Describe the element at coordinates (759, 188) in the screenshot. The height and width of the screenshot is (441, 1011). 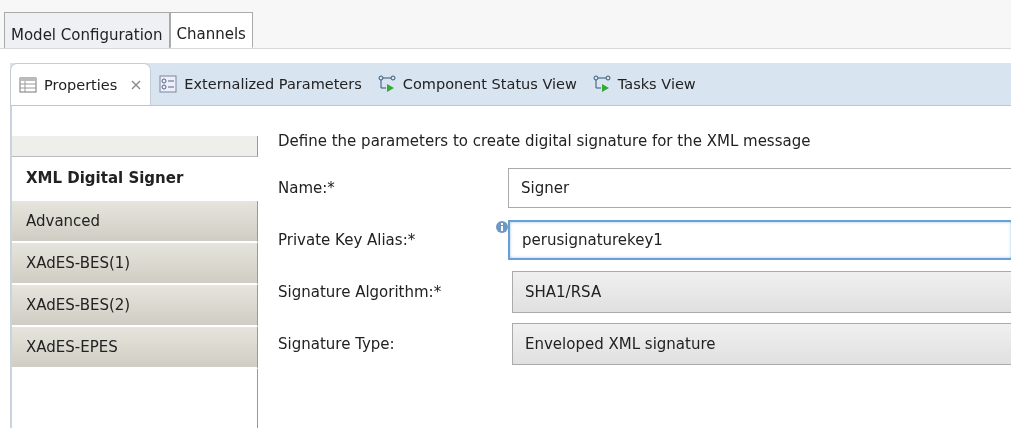
I see `text-field: Signer` at that location.